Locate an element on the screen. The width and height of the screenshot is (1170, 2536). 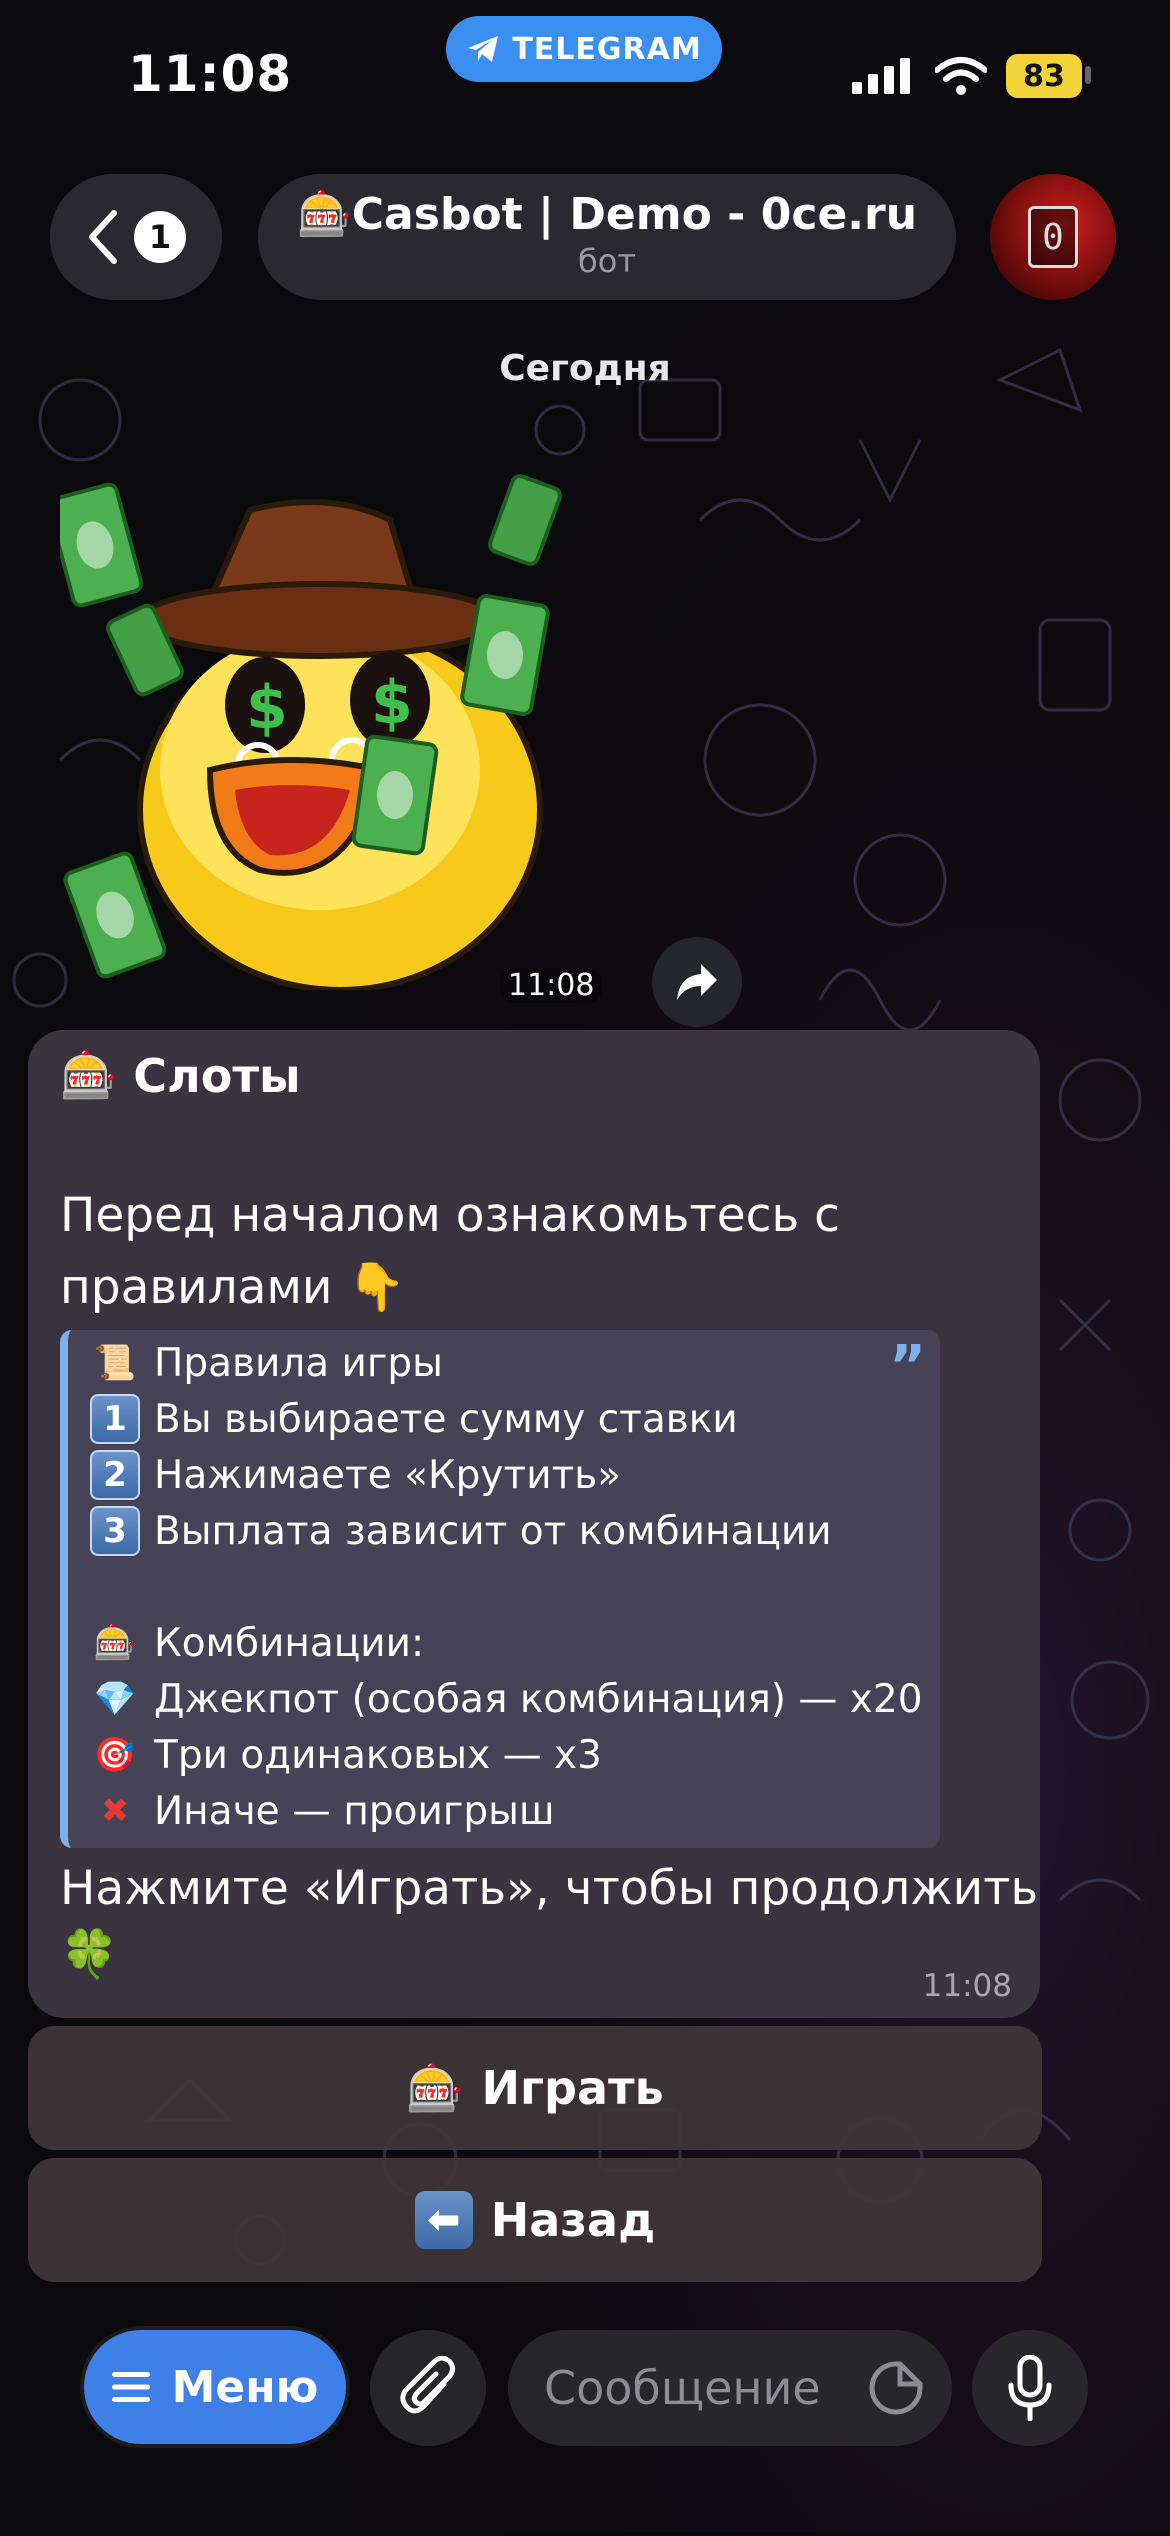
rule-step-1-text: Вы выбираете сумму ставки is located at coordinates (446, 1419).